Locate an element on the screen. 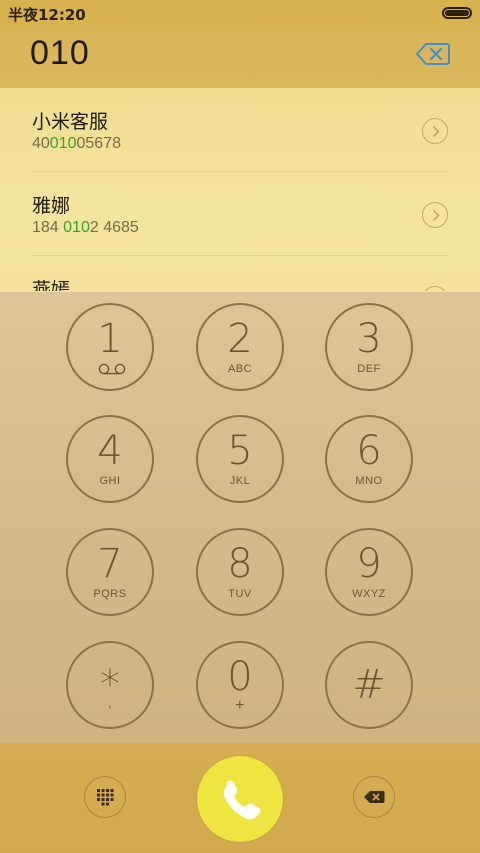  key-1: 1 is located at coordinates (110, 347).